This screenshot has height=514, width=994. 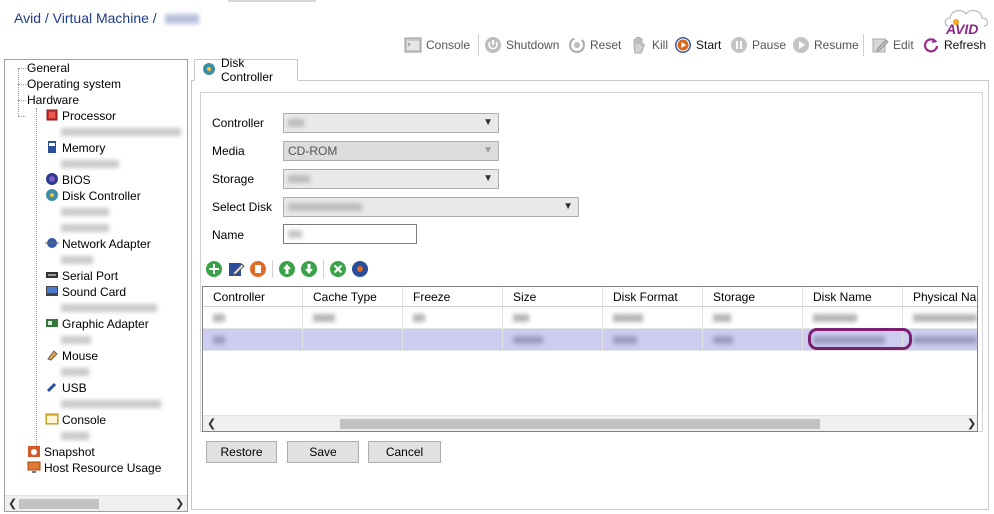 What do you see at coordinates (53, 100) in the screenshot?
I see `tree-item-hardware: Hardware` at bounding box center [53, 100].